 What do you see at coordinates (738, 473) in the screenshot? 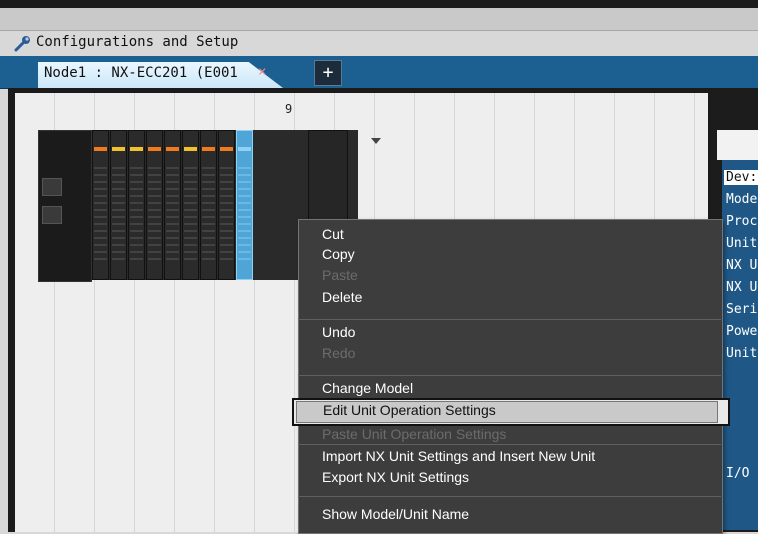
I see `io-label: I/O` at bounding box center [738, 473].